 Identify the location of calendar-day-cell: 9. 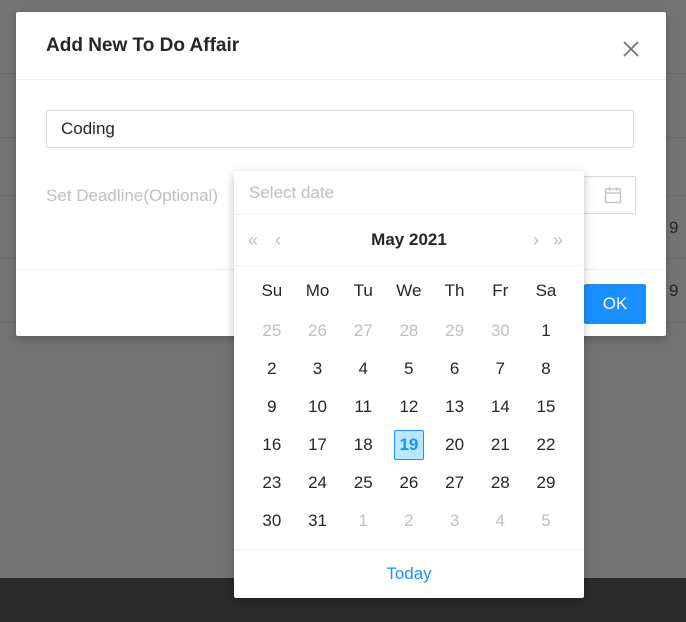
(272, 407).